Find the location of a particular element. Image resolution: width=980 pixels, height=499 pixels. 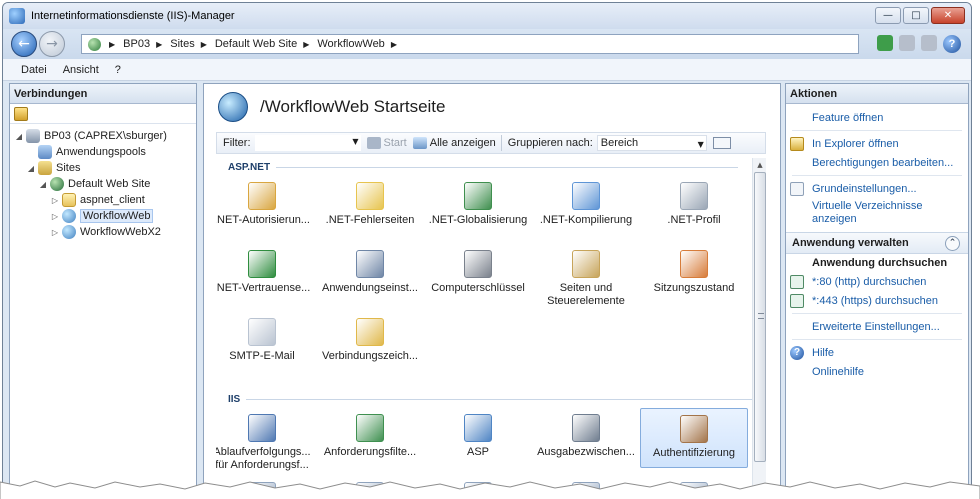

maximize-button: □ is located at coordinates (916, 15).